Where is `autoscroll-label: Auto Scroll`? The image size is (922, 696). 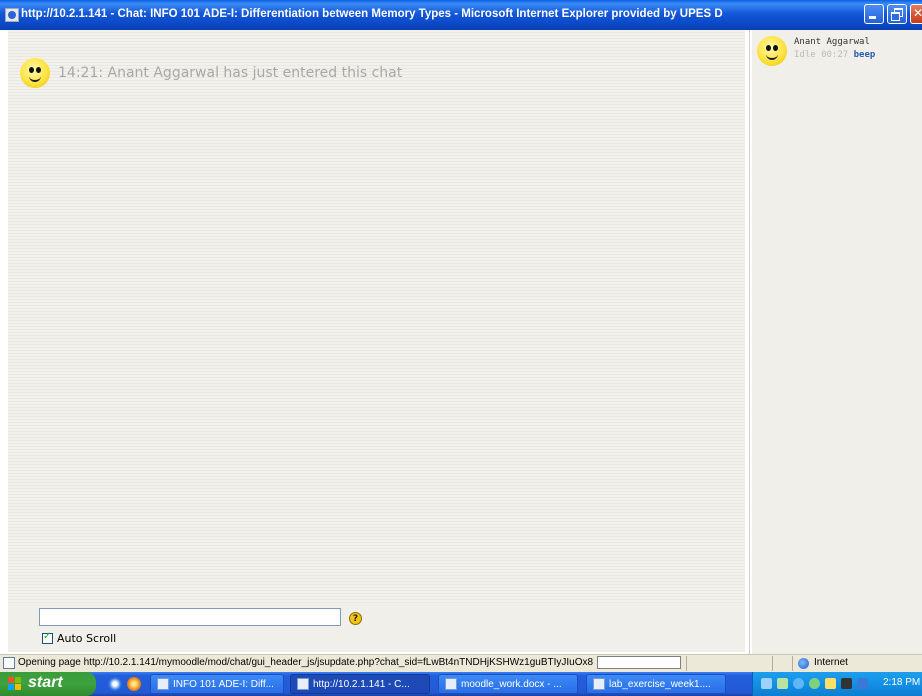 autoscroll-label: Auto Scroll is located at coordinates (87, 638).